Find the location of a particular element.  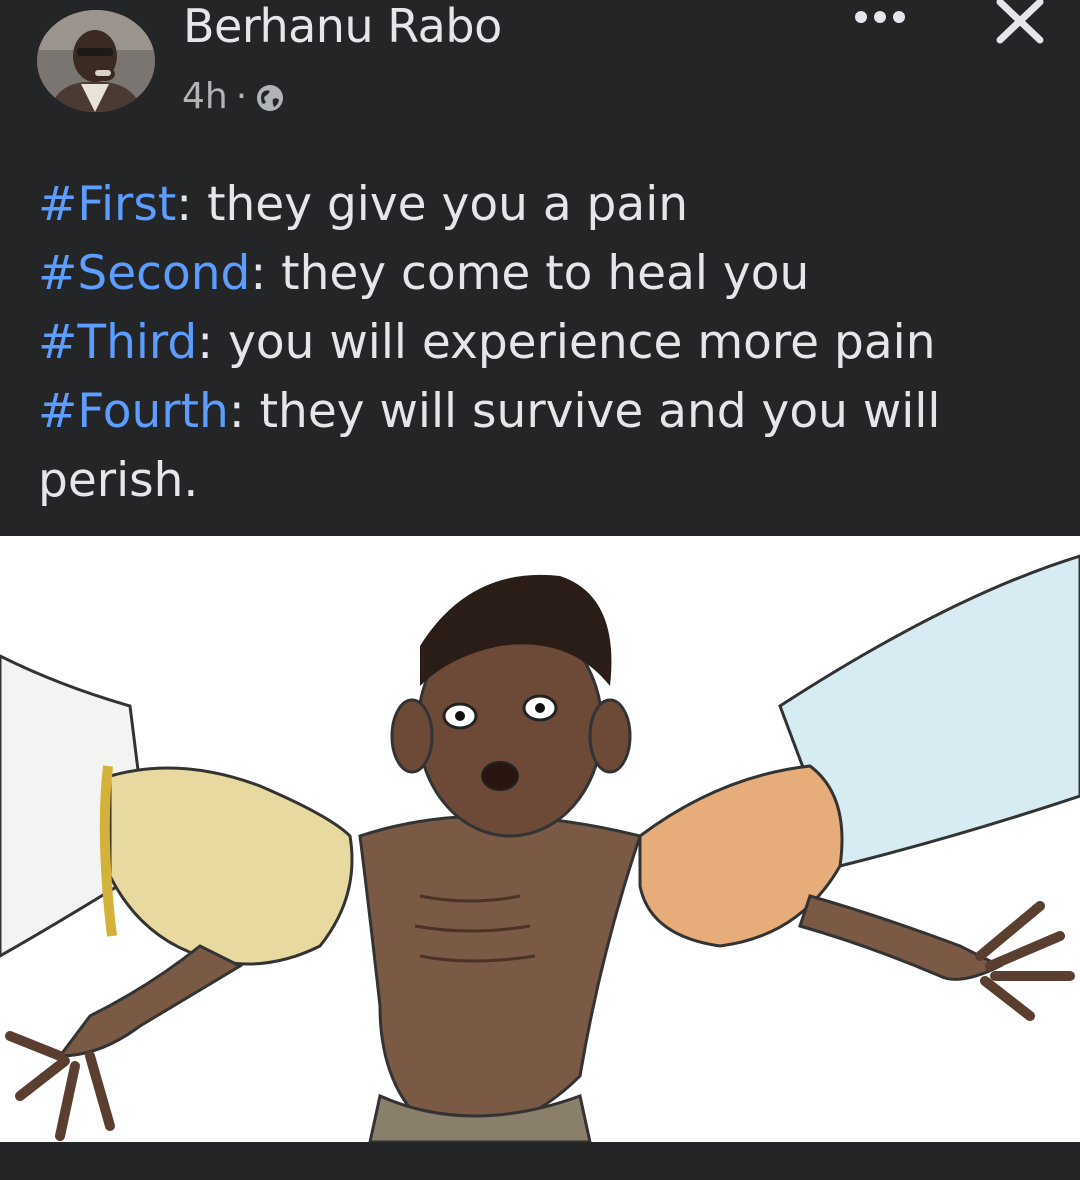

hashtag-link: #Second is located at coordinates (144, 273).